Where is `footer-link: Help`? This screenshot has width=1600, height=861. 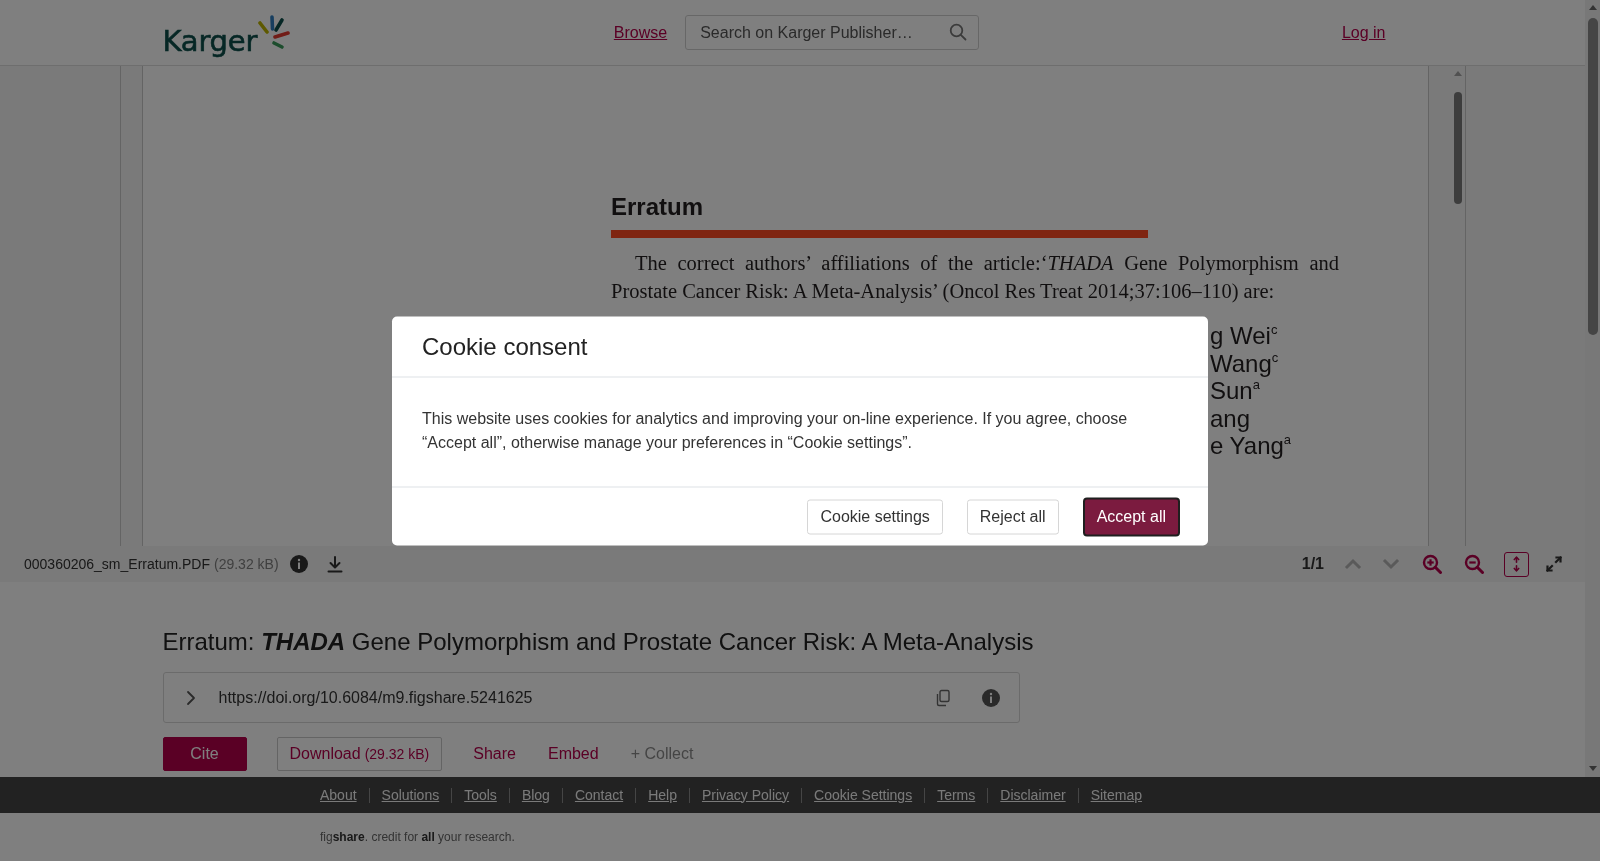
footer-link: Help is located at coordinates (662, 795).